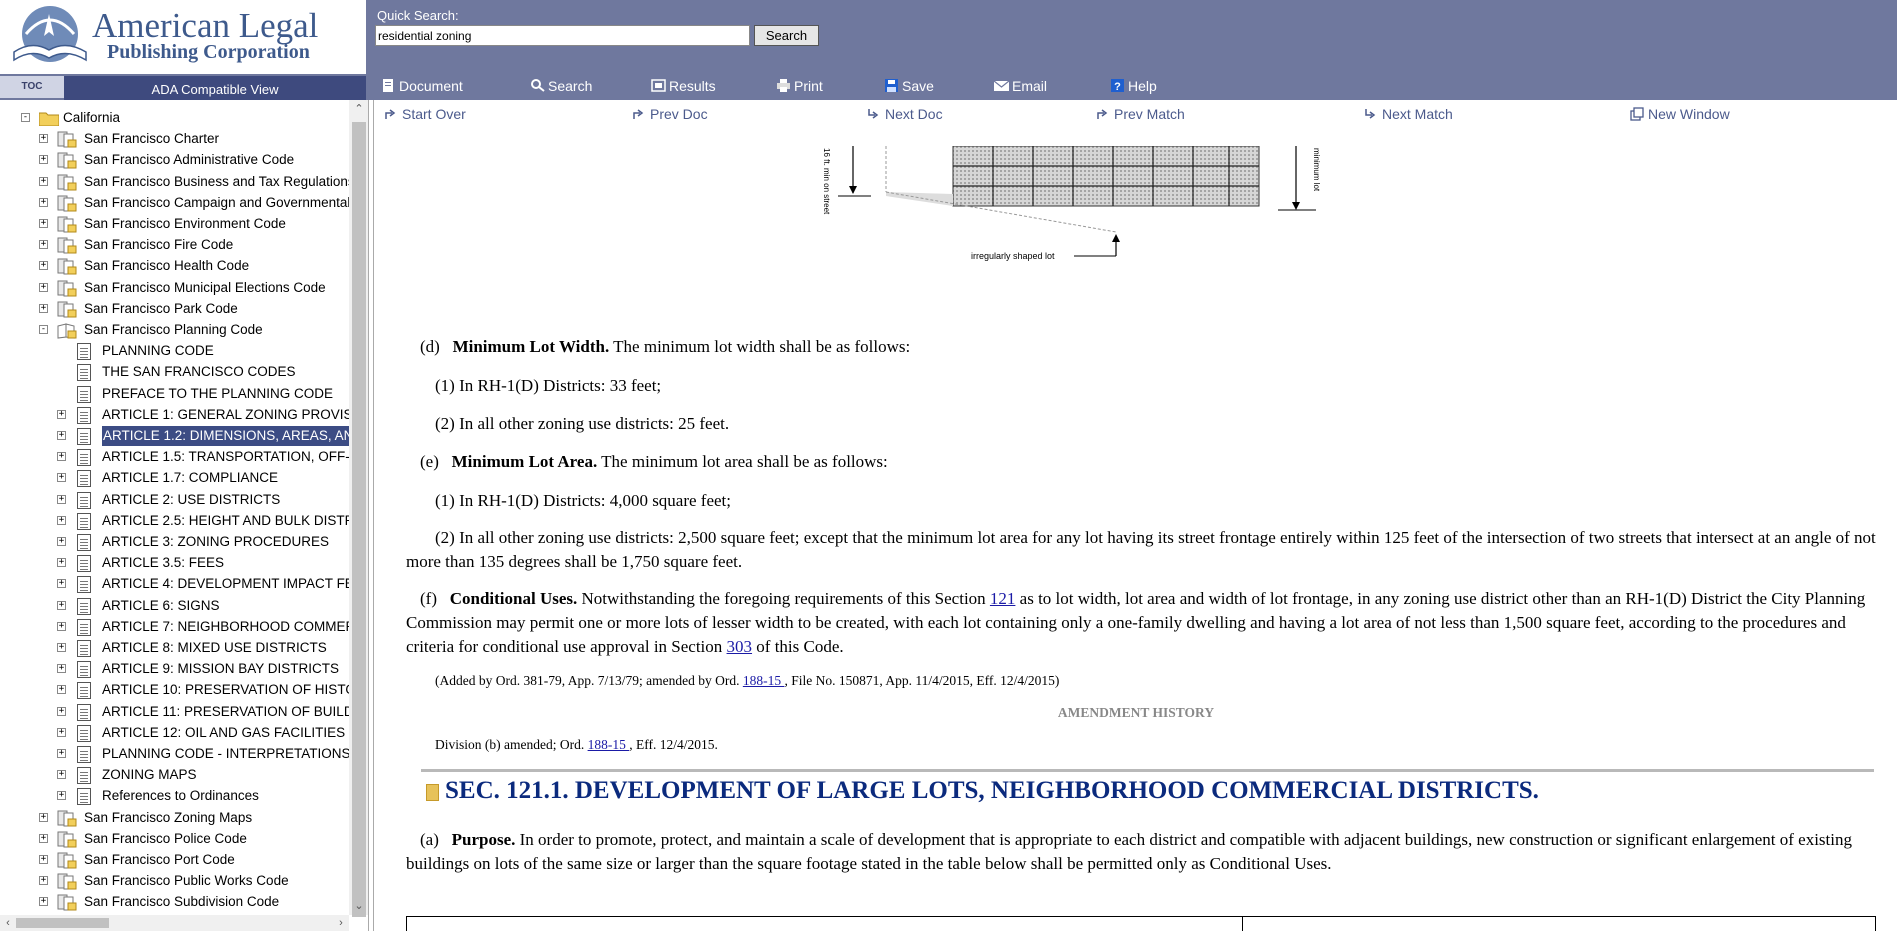  Describe the element at coordinates (233, 627) in the screenshot. I see `toc-item-label: ARTICLE 7: NEIGHBORHOOD COMMERC` at that location.